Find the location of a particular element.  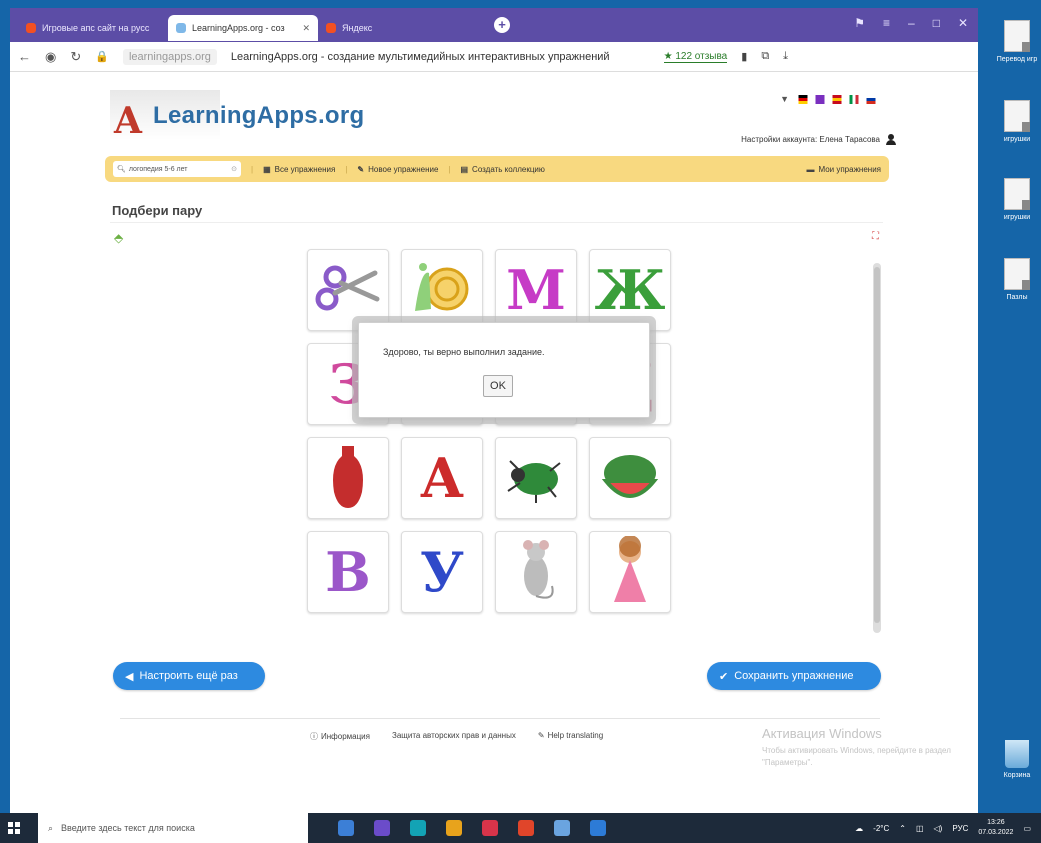

flag-de-icon is located at coordinates (803, 99).